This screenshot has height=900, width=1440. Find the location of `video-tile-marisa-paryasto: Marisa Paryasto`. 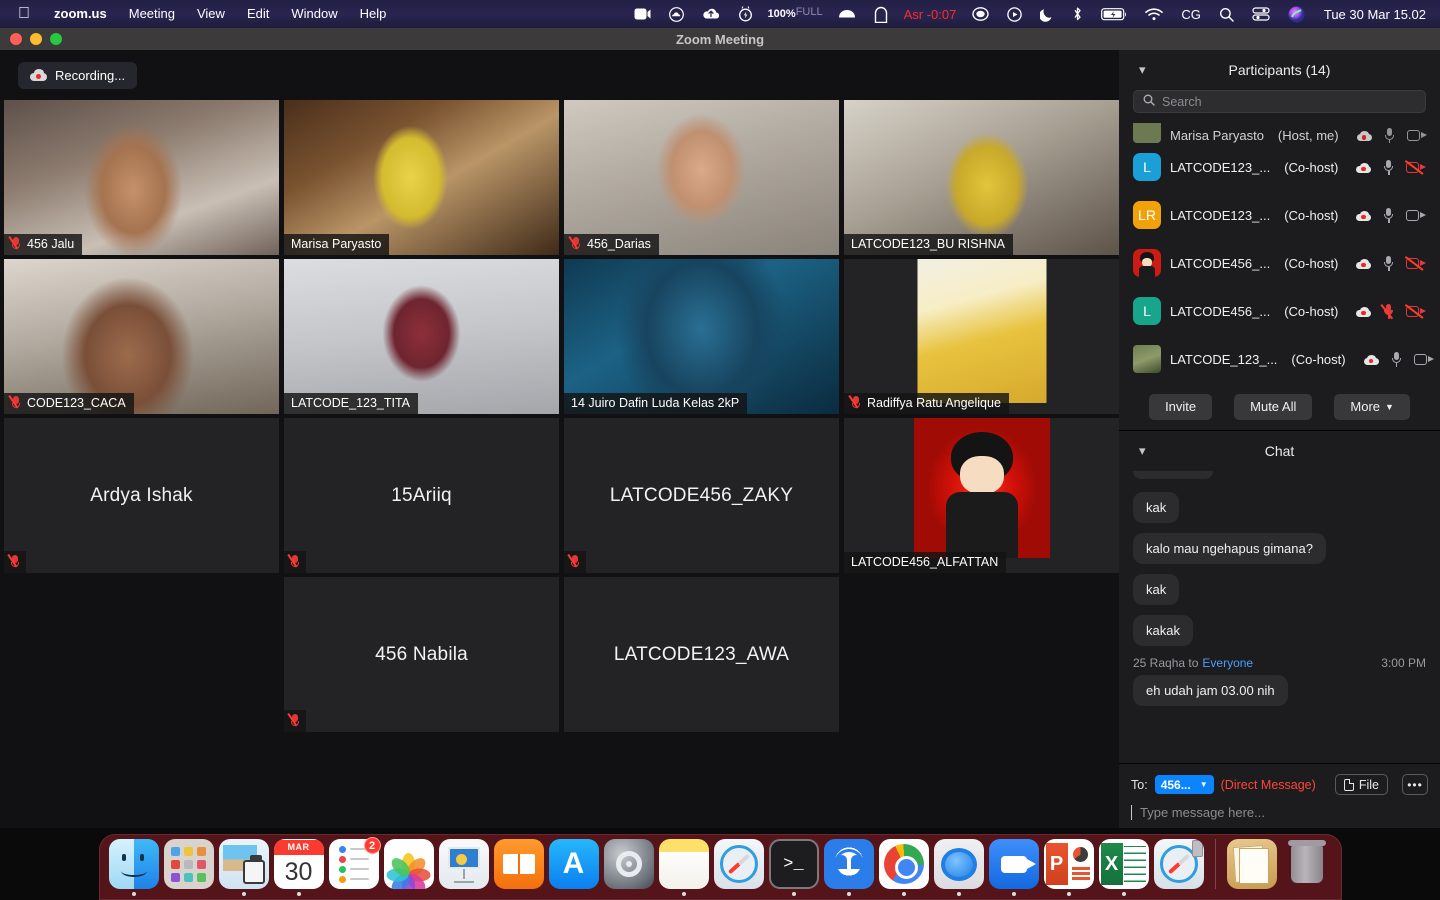

video-tile-marisa-paryasto: Marisa Paryasto is located at coordinates (421, 177).